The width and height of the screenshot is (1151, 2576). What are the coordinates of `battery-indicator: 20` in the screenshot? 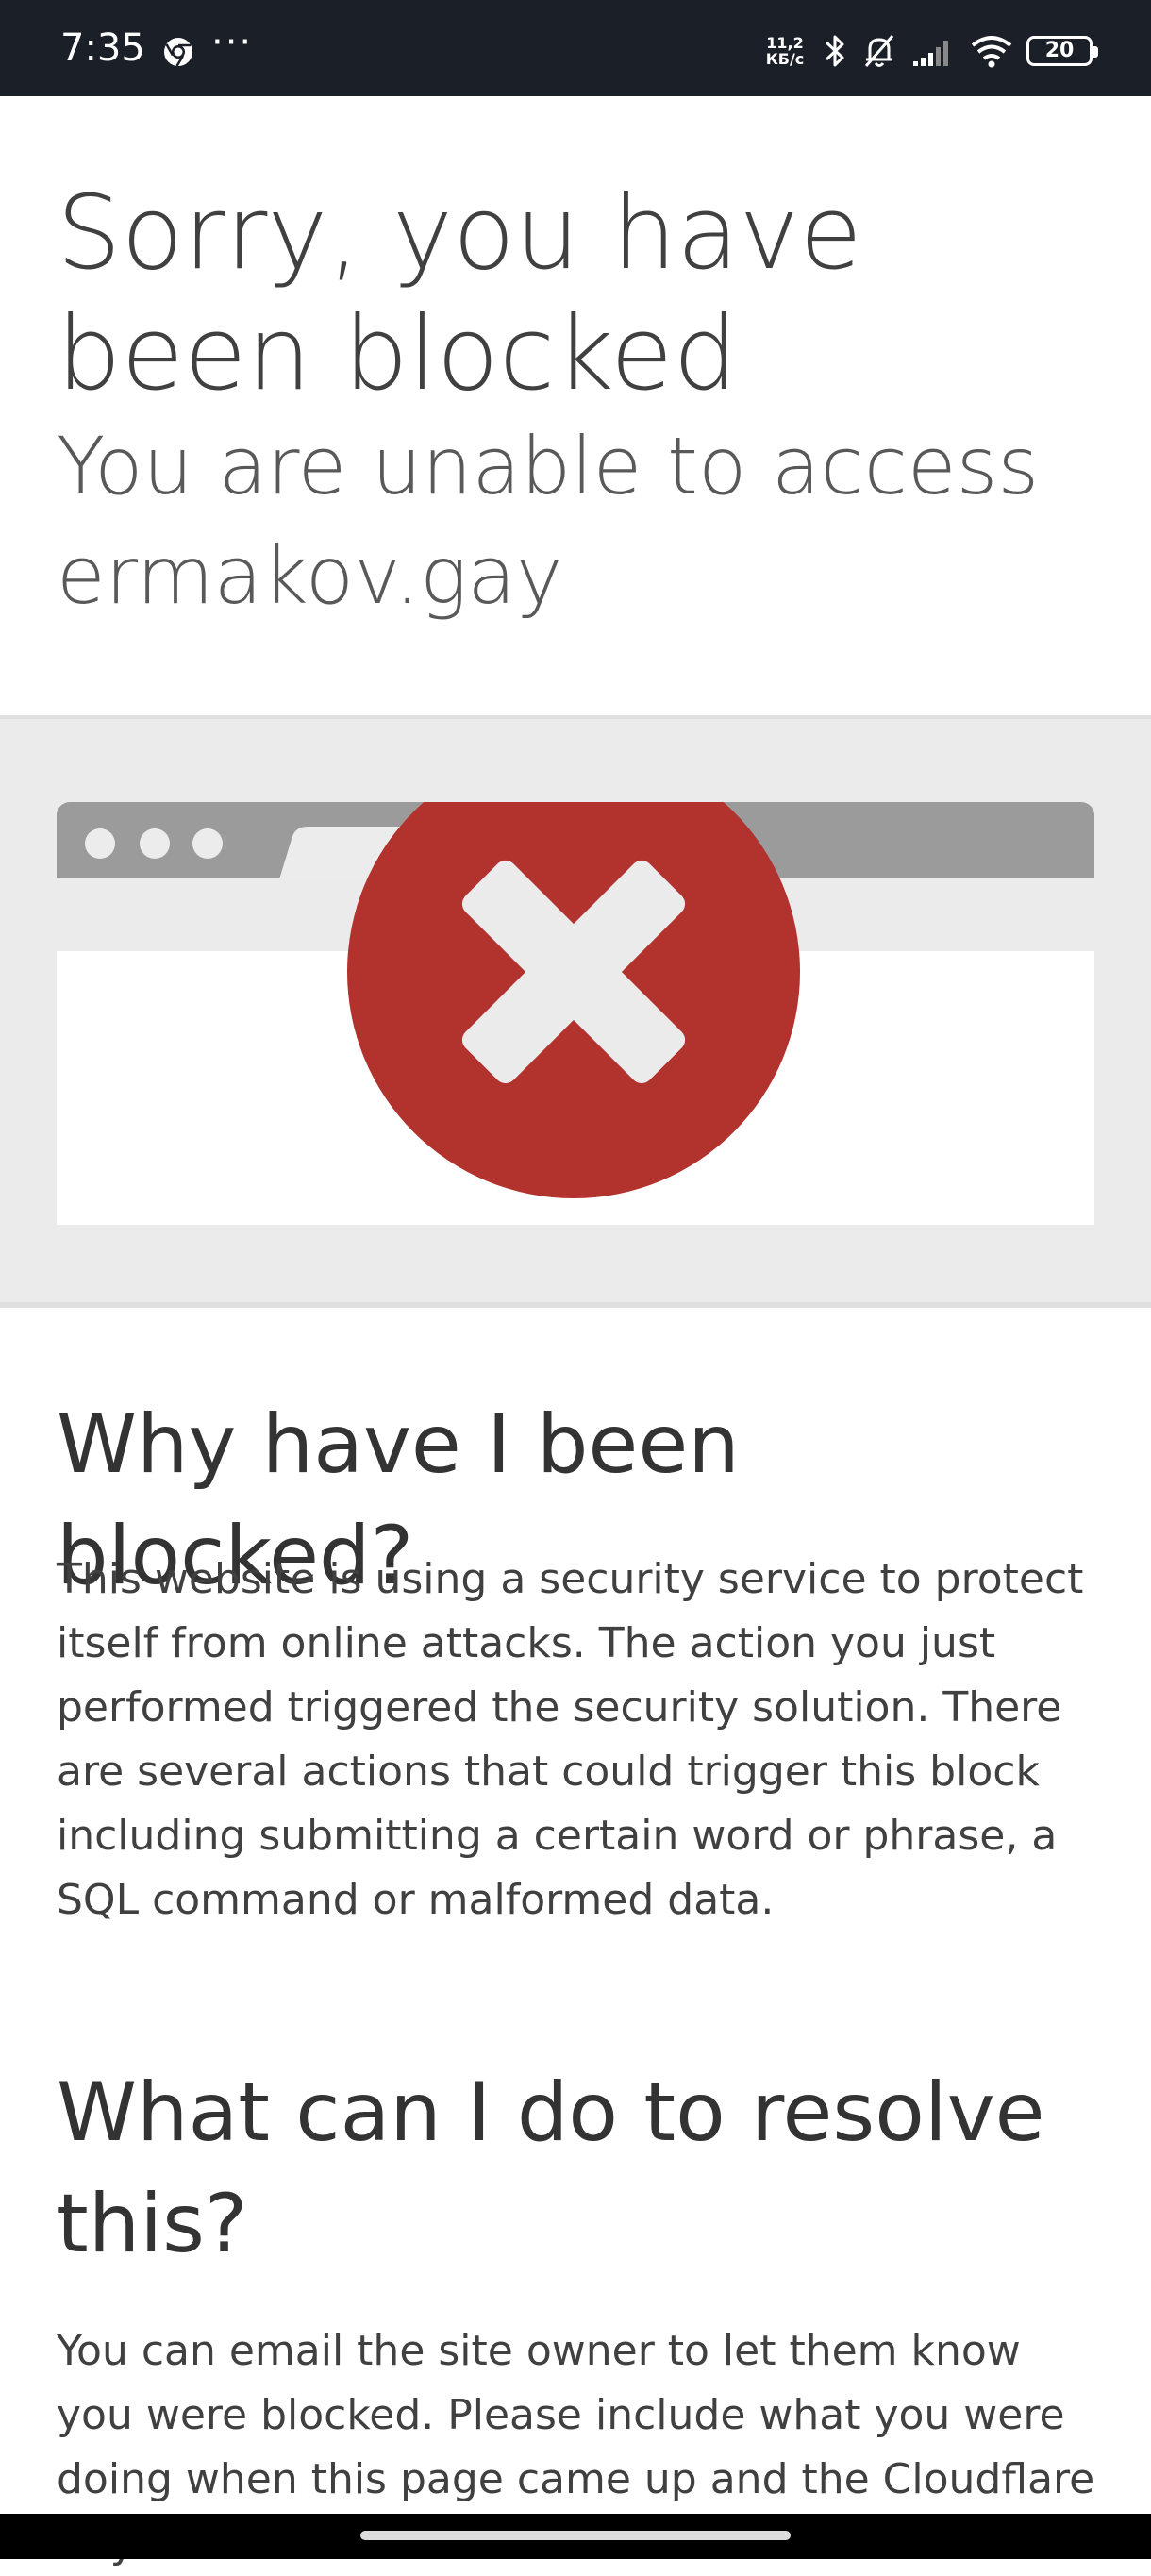 It's located at (1062, 51).